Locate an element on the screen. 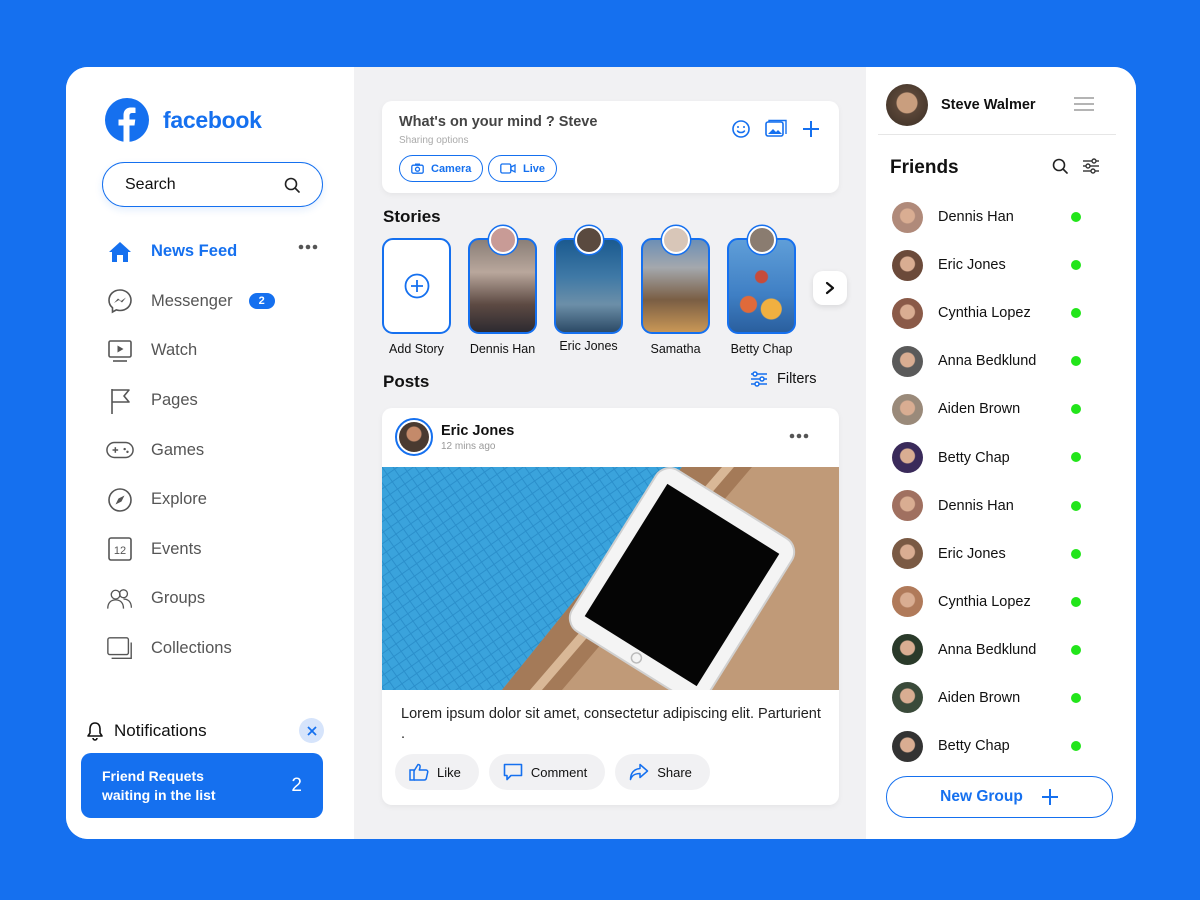  nav-item-messenger: Messenger 2 is located at coordinates (212, 302).